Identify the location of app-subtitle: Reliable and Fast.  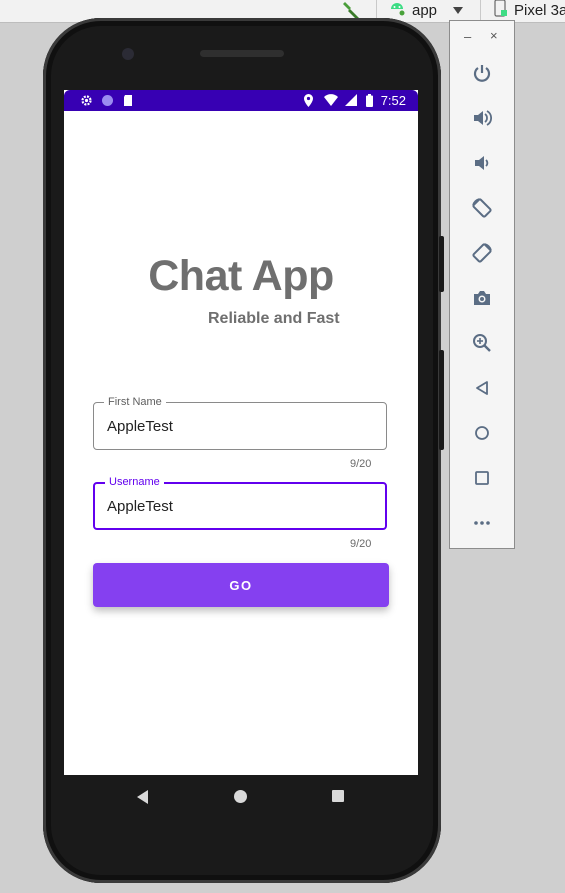
(274, 318).